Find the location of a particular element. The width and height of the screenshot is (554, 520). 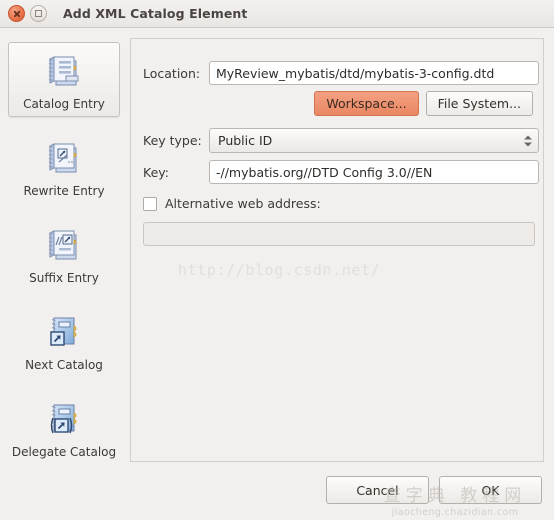

sidebar-item-next-catalog: Next Catalog is located at coordinates (64, 340).